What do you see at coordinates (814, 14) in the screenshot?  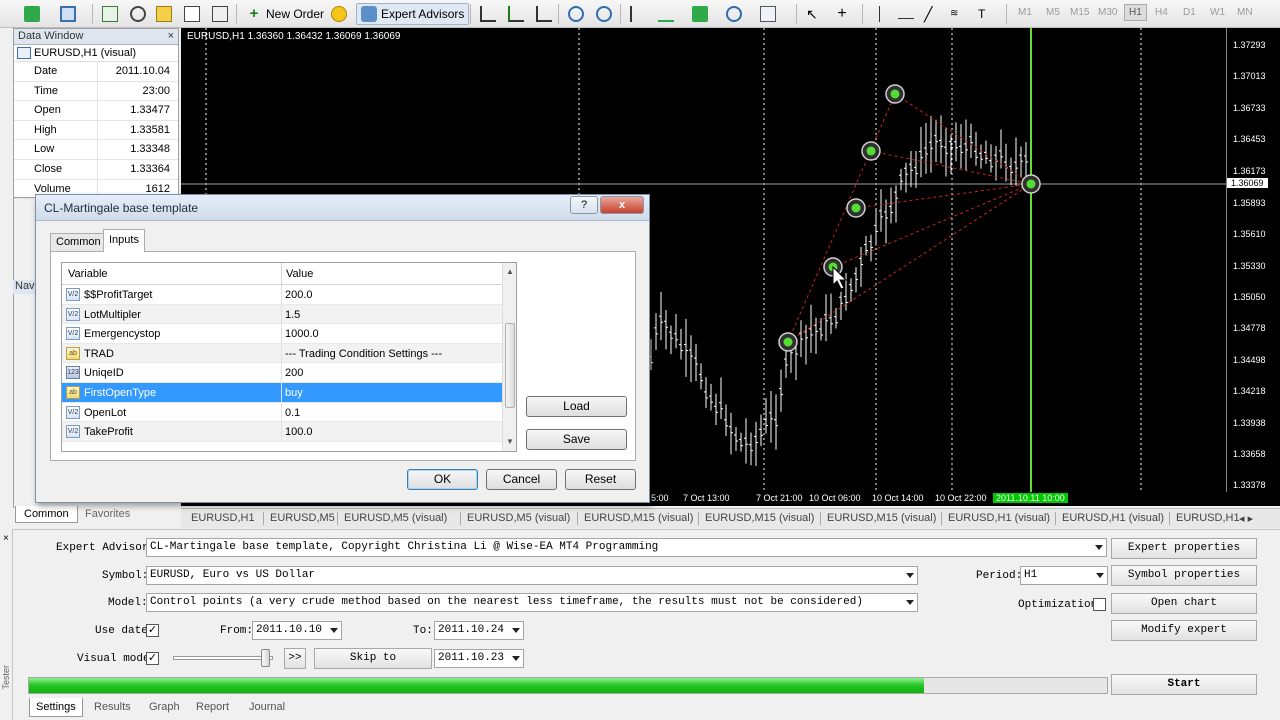 I see `cursor-button: ↖` at bounding box center [814, 14].